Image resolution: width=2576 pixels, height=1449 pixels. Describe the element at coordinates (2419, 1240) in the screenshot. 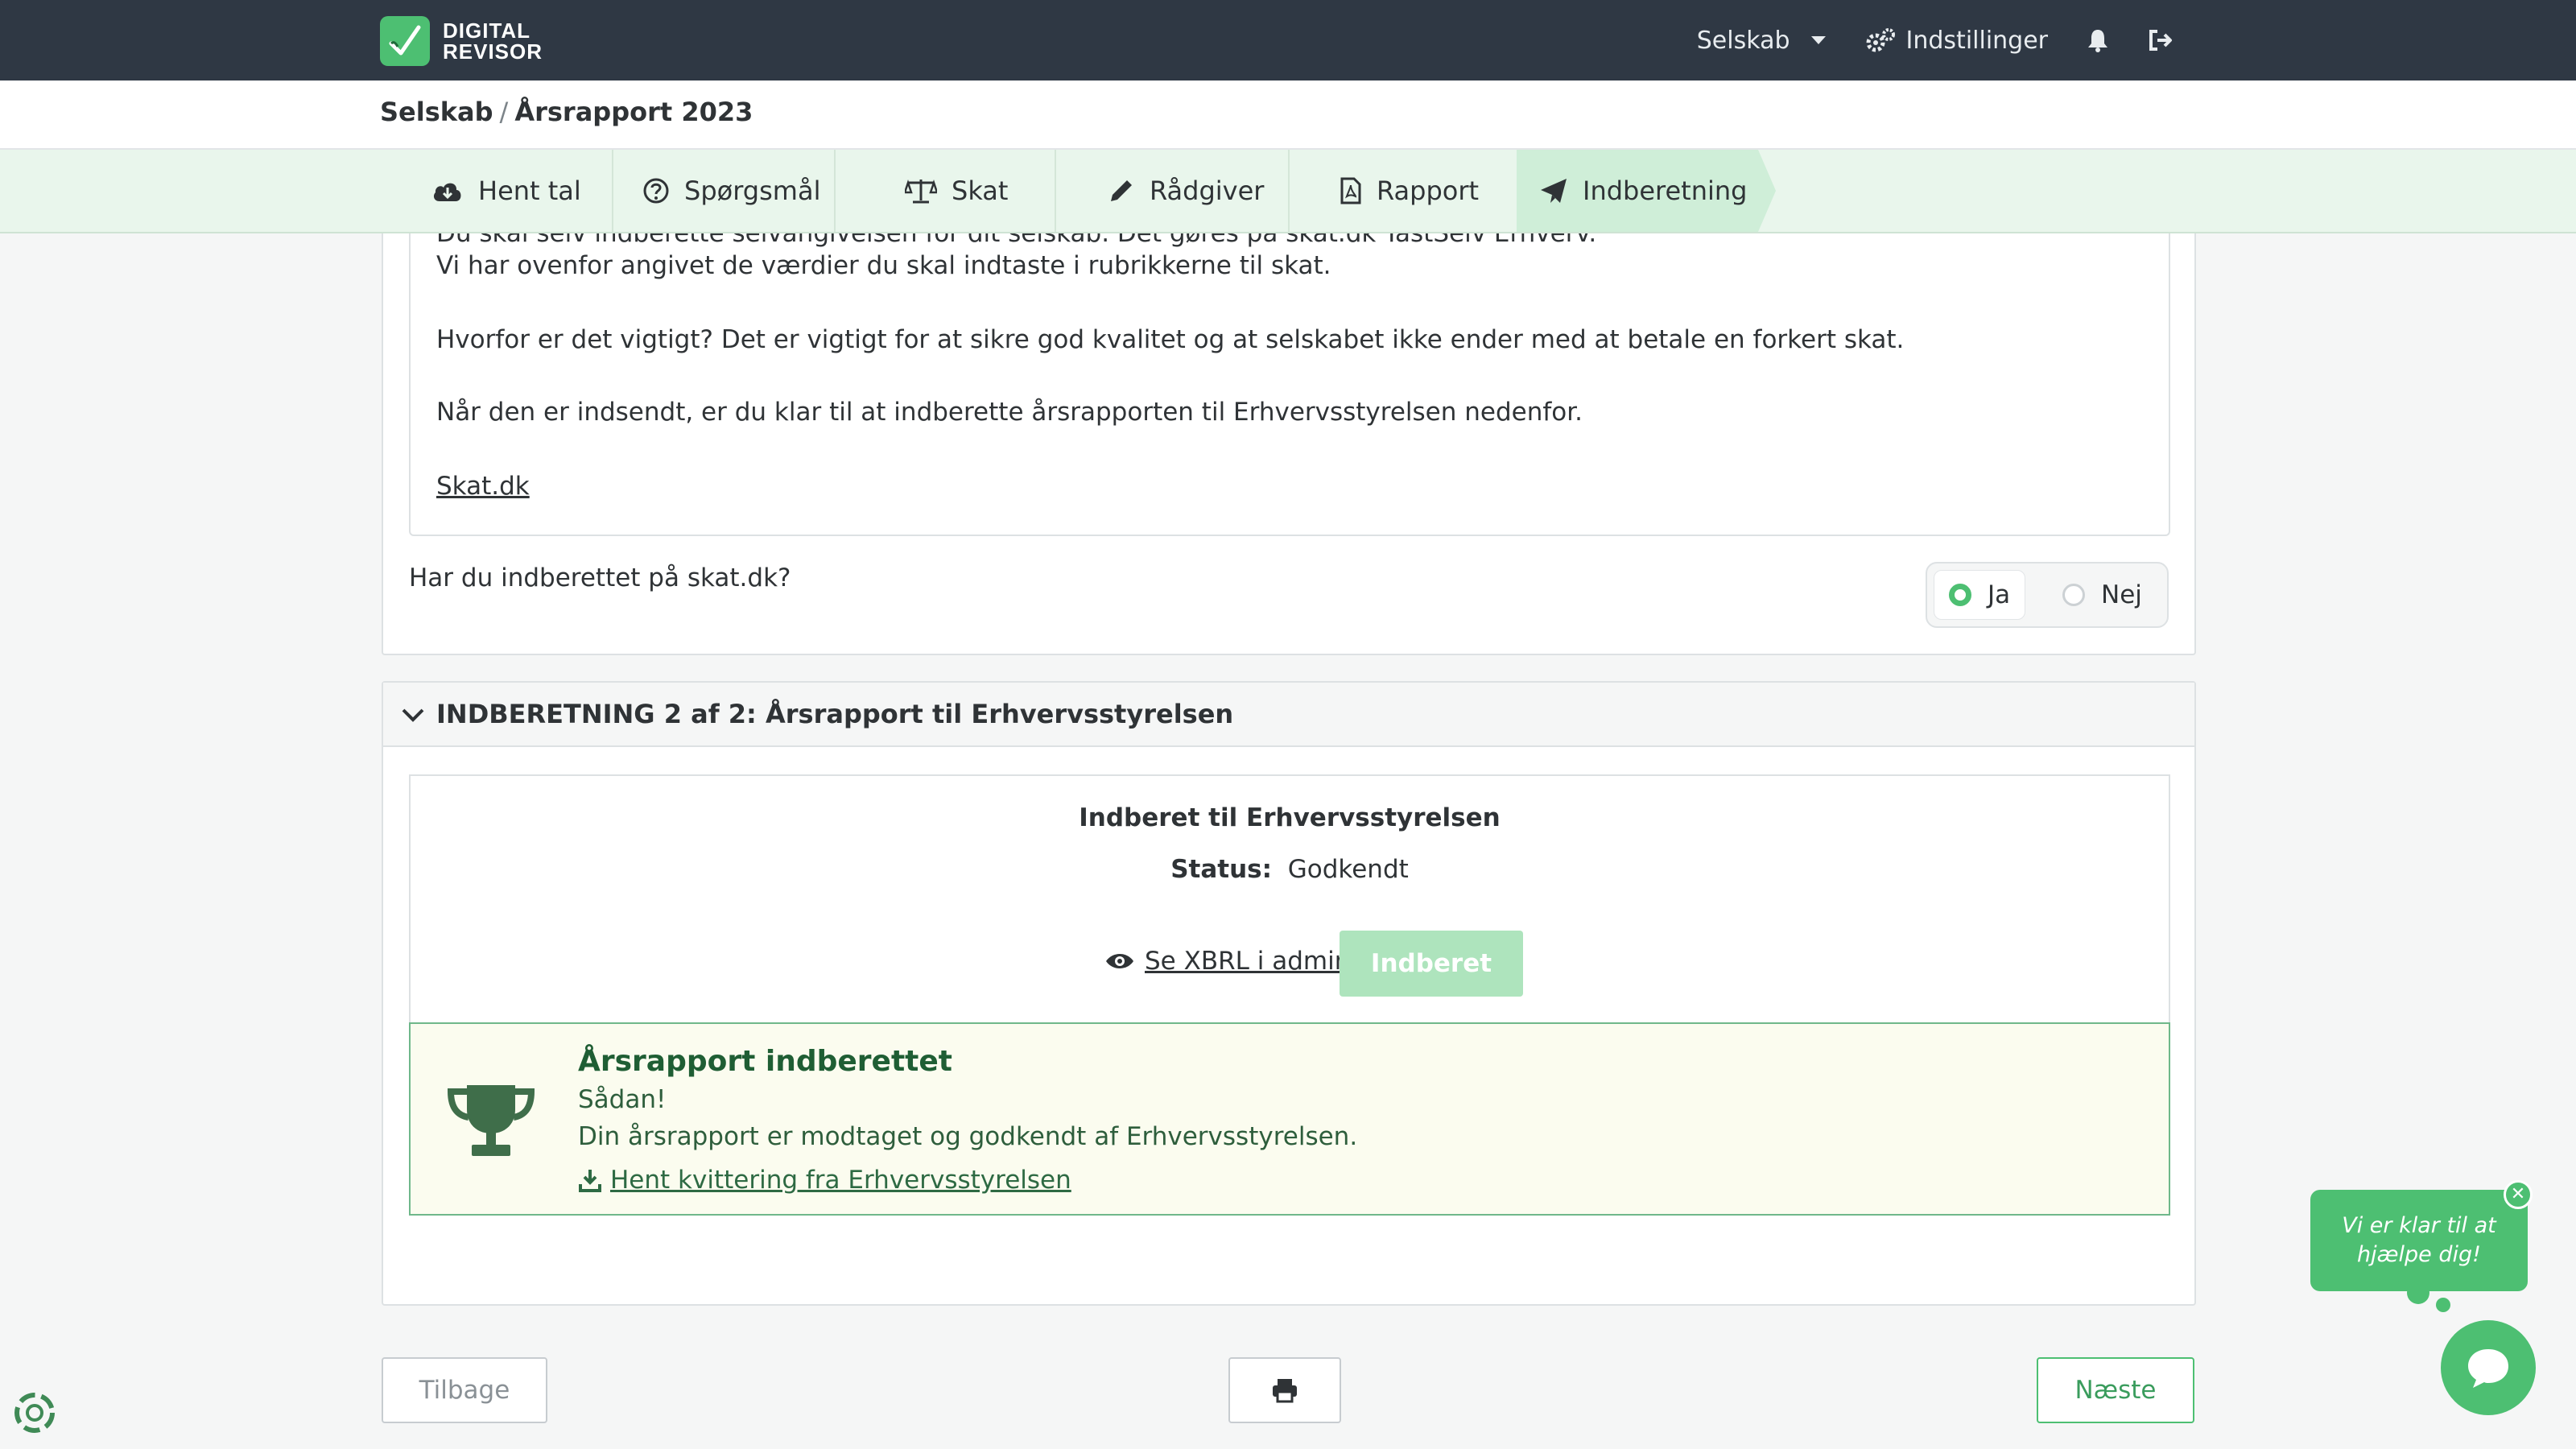

I see `chat-bubble-text: Vi er klar til at hjælpe dig!` at that location.